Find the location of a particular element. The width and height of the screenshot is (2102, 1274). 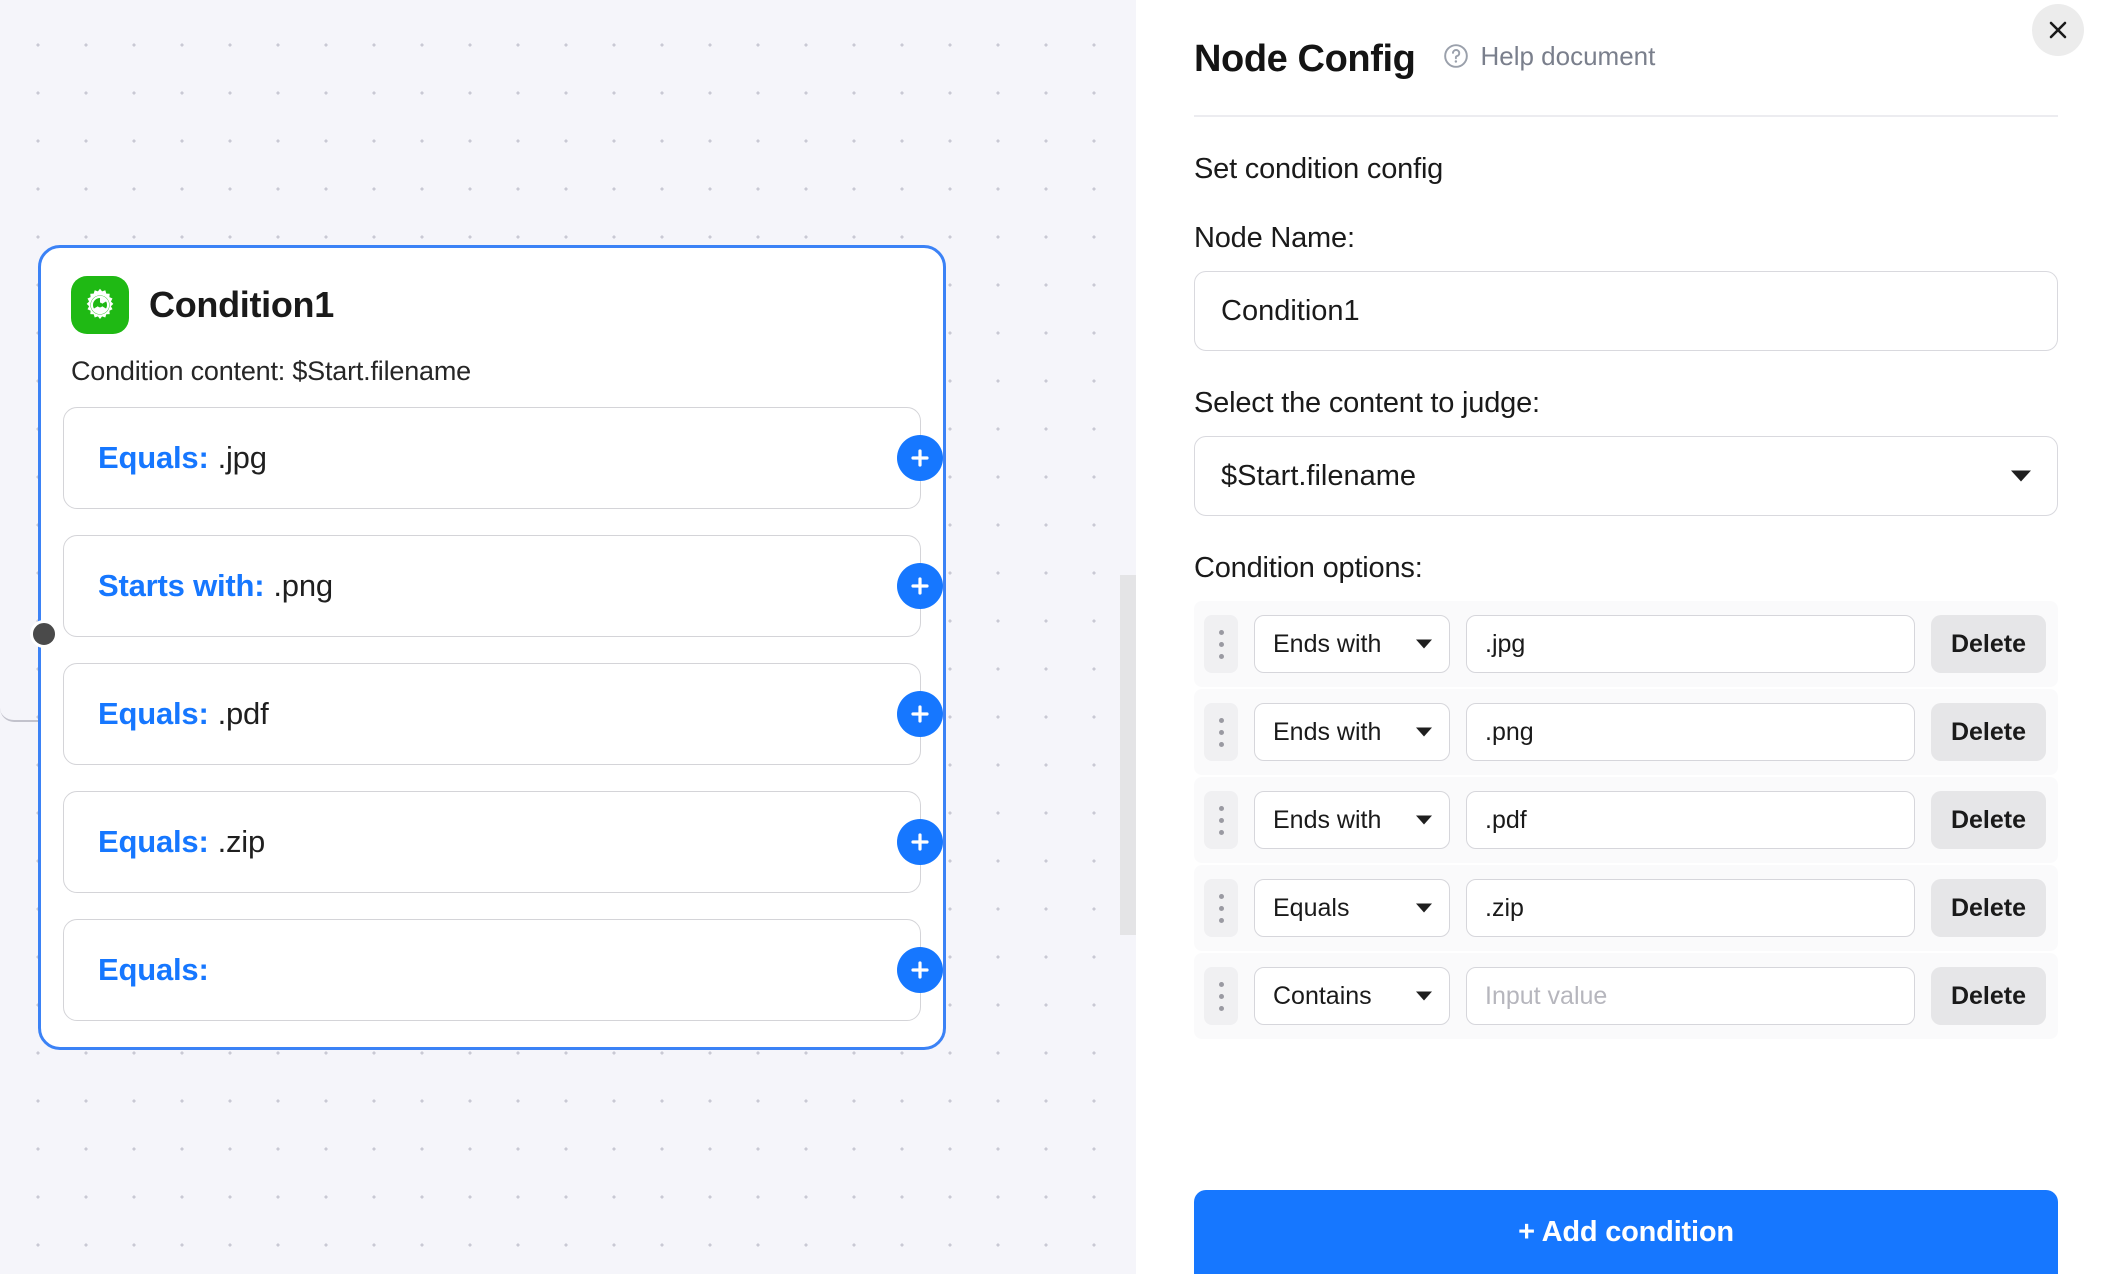

node-name-label: Node Name: is located at coordinates (1274, 238).